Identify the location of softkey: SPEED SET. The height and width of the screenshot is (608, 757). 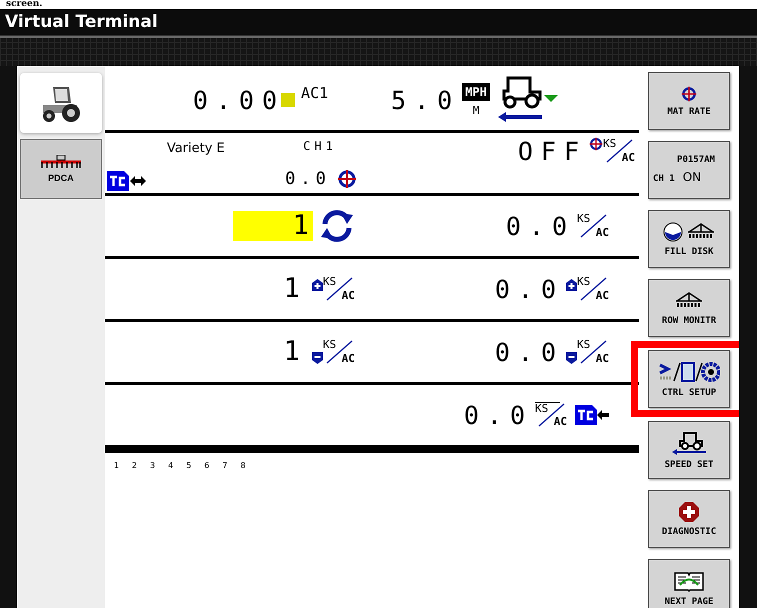
(689, 450).